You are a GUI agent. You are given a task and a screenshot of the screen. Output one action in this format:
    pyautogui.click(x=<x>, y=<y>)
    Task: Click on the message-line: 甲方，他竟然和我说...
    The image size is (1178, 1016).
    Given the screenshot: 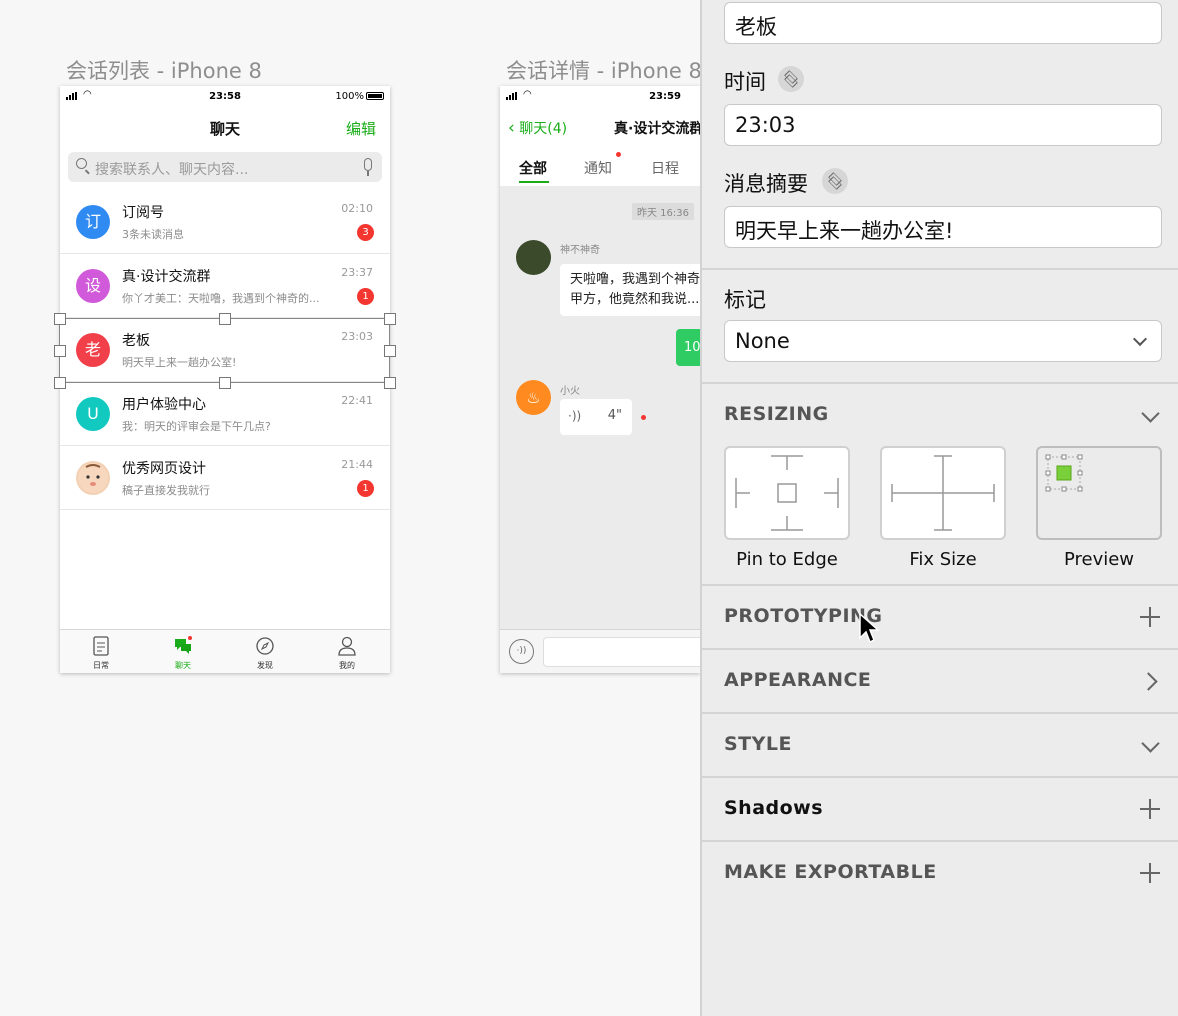 What is the action you would take?
    pyautogui.click(x=635, y=299)
    